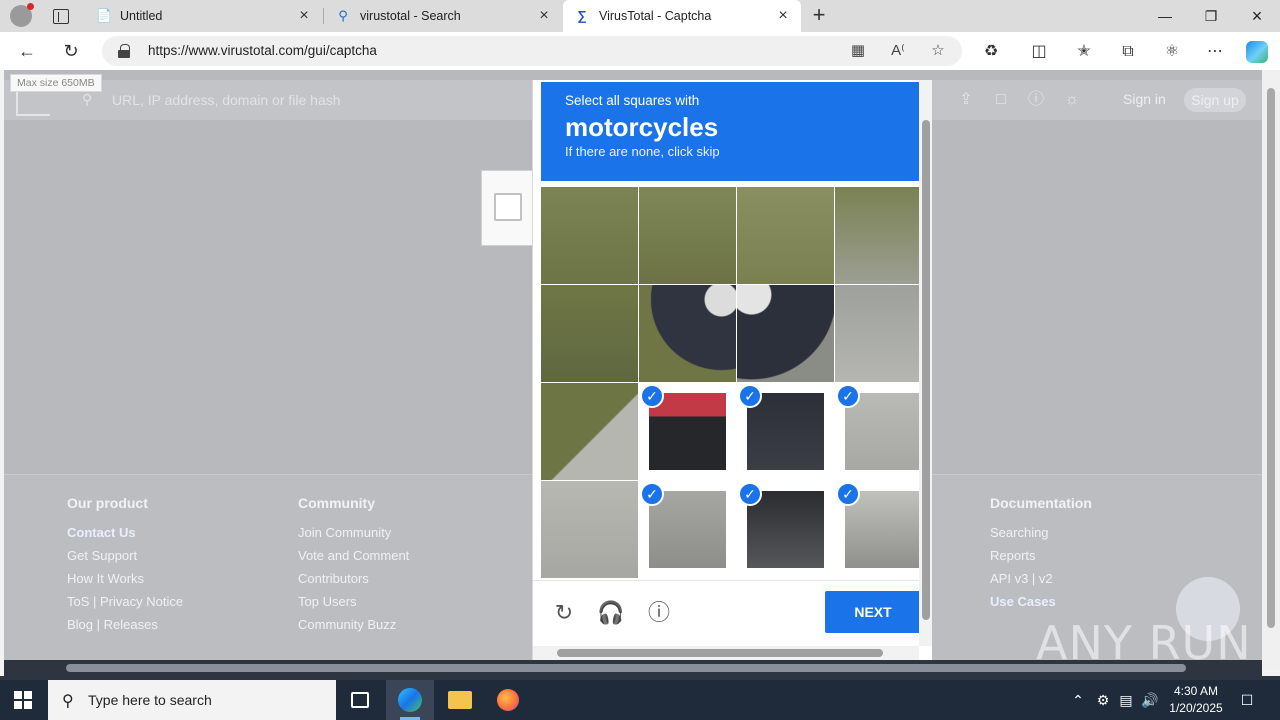  Describe the element at coordinates (1001, 100) in the screenshot. I see `notifications-icon: □` at that location.